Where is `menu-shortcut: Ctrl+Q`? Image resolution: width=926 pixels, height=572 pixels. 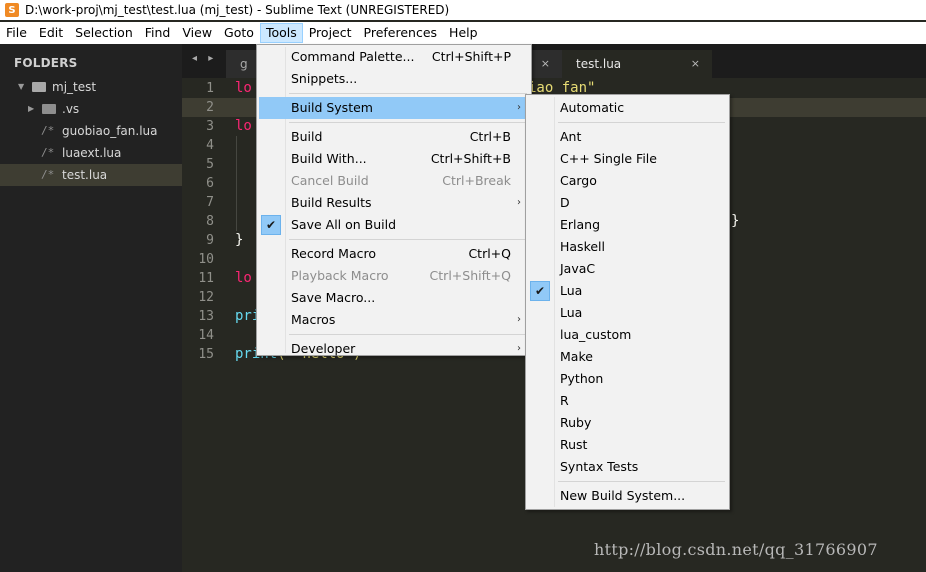
menu-shortcut: Ctrl+Q is located at coordinates (489, 253).